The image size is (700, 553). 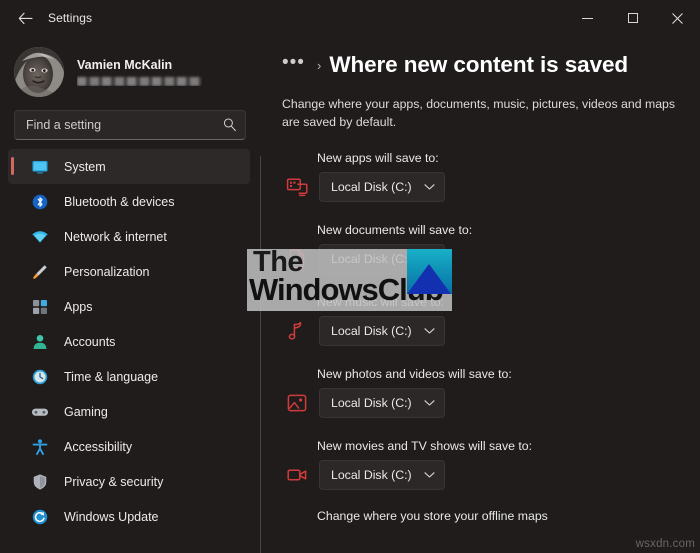 I want to click on apps-grid-icon, so click(x=40, y=307).